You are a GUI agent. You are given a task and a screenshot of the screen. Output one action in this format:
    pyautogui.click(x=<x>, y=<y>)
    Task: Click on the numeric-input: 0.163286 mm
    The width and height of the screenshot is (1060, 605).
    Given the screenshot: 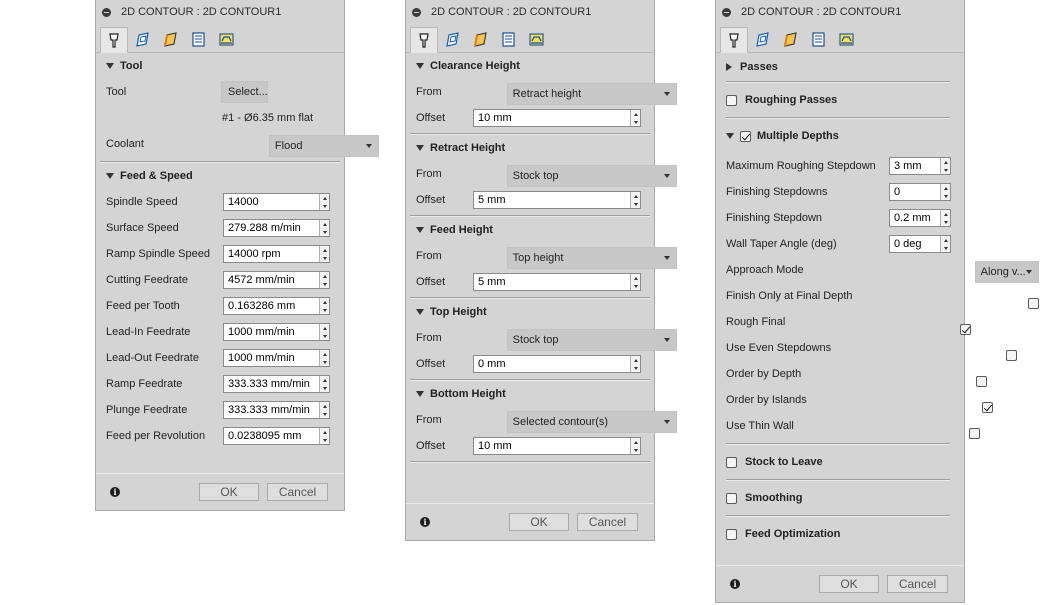 What is the action you would take?
    pyautogui.click(x=276, y=306)
    